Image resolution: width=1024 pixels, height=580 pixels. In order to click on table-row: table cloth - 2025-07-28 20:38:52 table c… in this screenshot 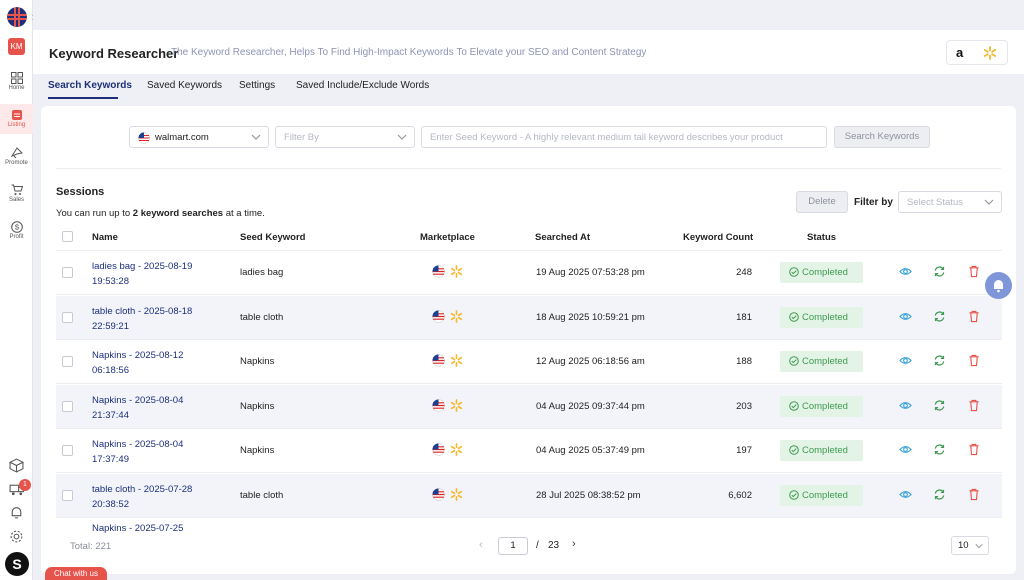, I will do `click(529, 496)`.